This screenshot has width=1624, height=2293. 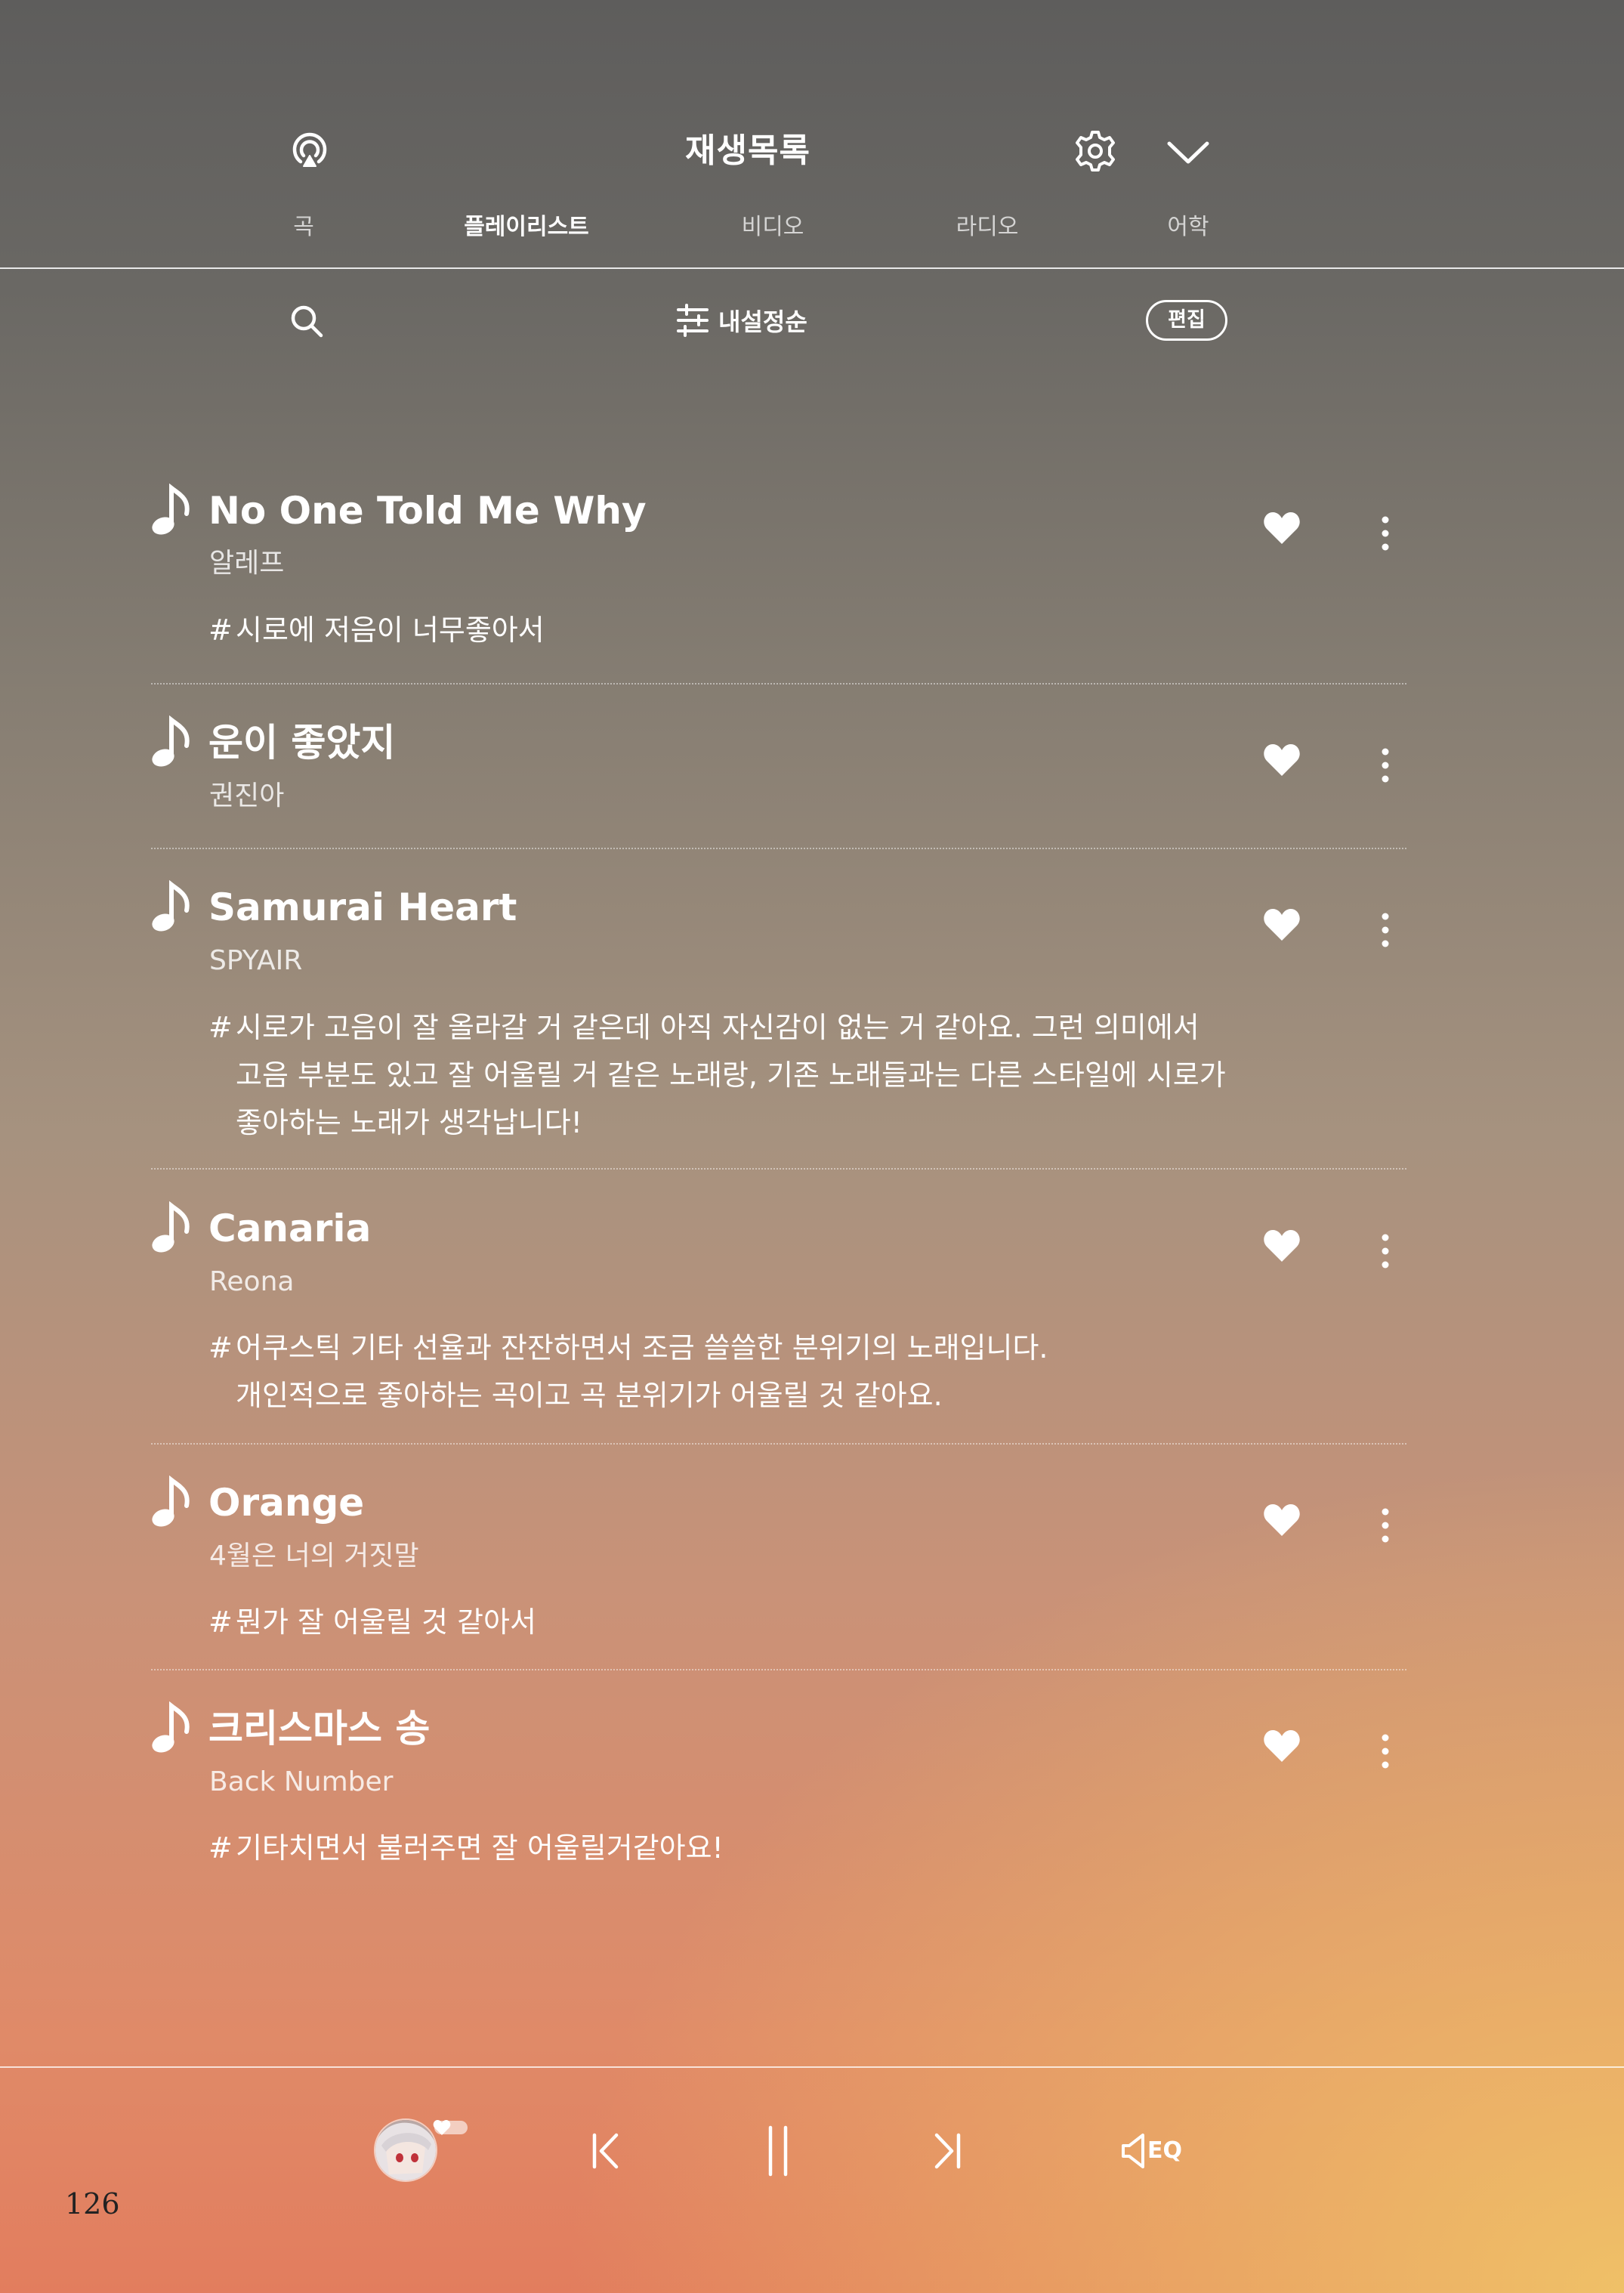 I want to click on song-artist: Back Number, so click(x=302, y=1781).